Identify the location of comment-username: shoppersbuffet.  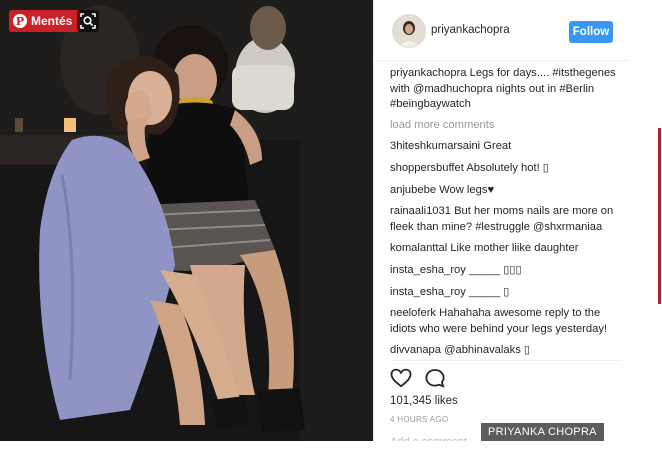
(427, 168).